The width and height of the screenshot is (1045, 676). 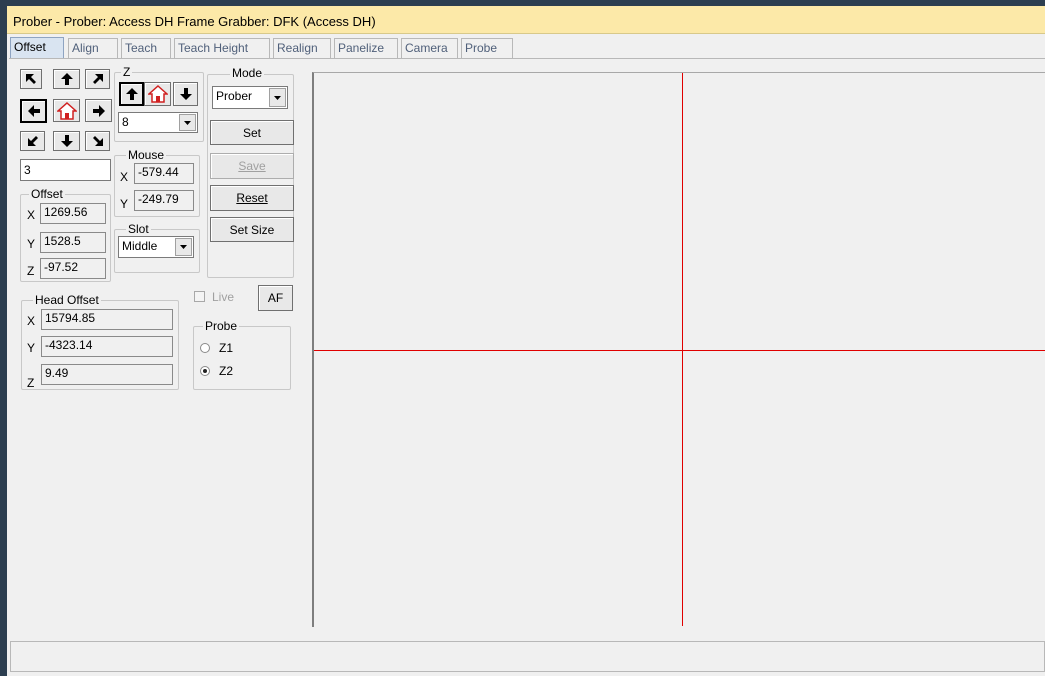 What do you see at coordinates (164, 200) in the screenshot?
I see `mouse-y-field: -249.79` at bounding box center [164, 200].